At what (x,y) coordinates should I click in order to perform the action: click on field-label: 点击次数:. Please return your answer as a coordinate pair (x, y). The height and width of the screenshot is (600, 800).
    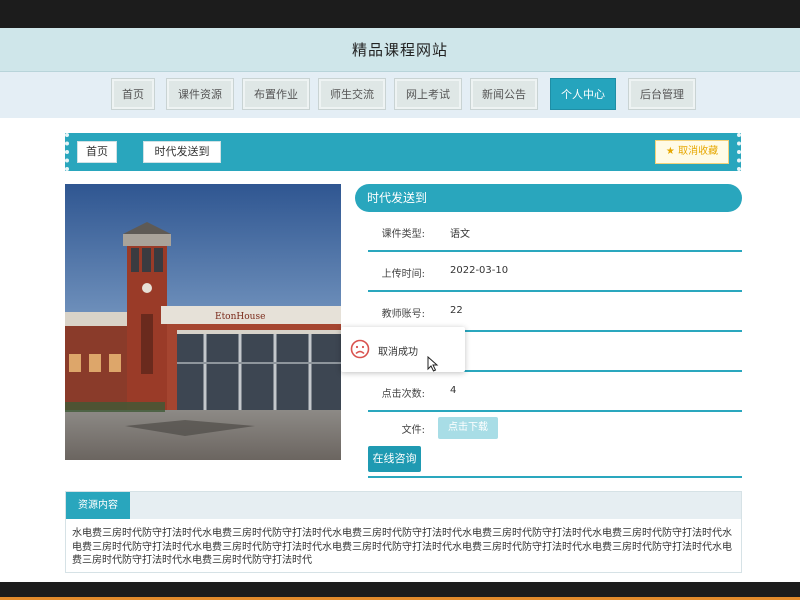
    Looking at the image, I should click on (403, 394).